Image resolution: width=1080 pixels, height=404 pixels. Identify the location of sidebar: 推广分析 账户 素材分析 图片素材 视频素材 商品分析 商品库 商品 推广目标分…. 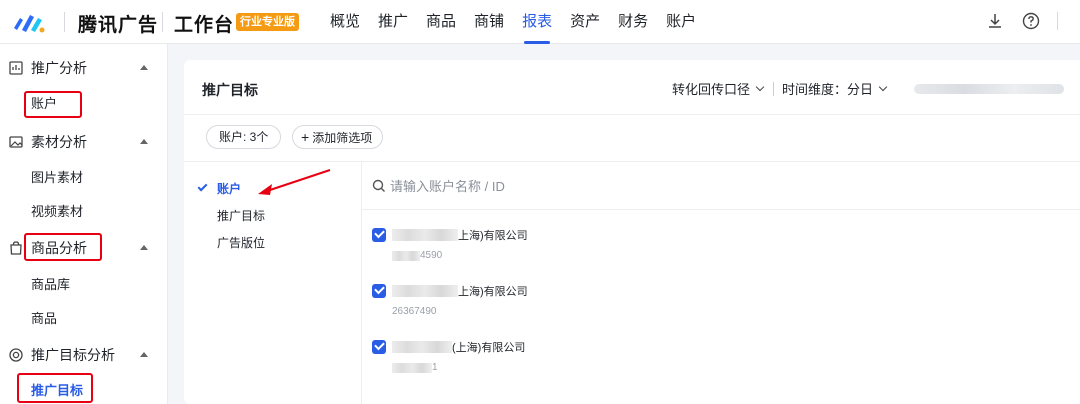
(84, 224).